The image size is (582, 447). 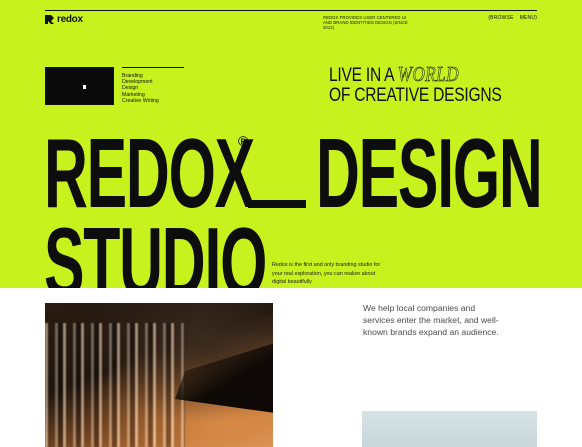 I want to click on headline-line-2: OF CREATIVE DESIGNS, so click(x=415, y=95).